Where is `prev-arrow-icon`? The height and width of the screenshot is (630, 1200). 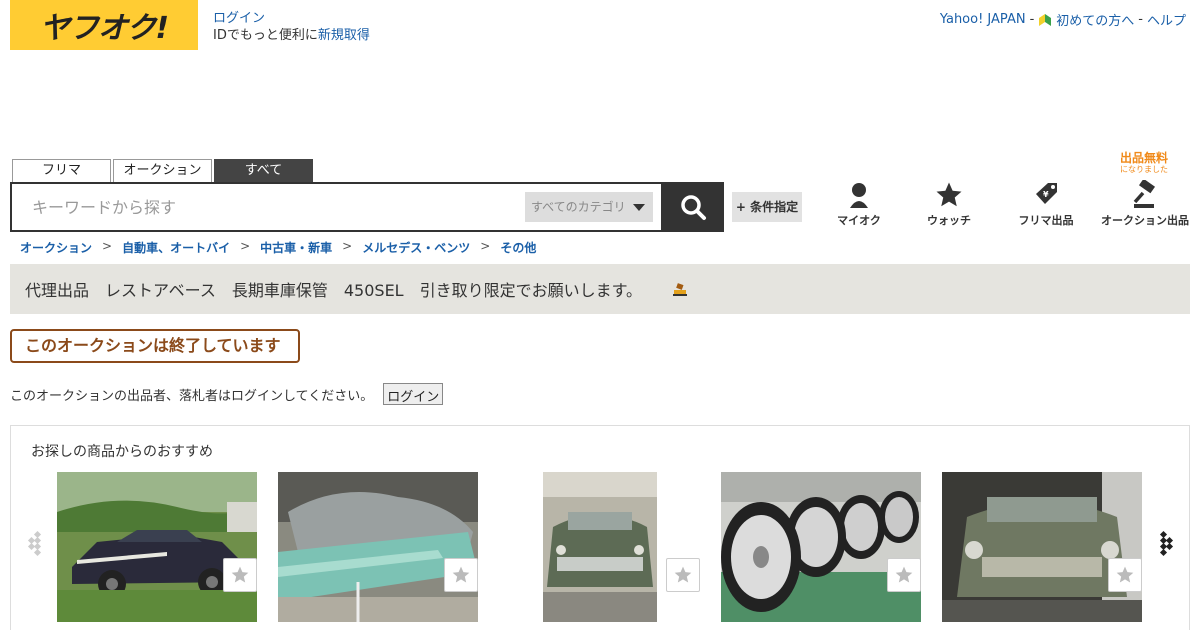
prev-arrow-icon is located at coordinates (35, 543).